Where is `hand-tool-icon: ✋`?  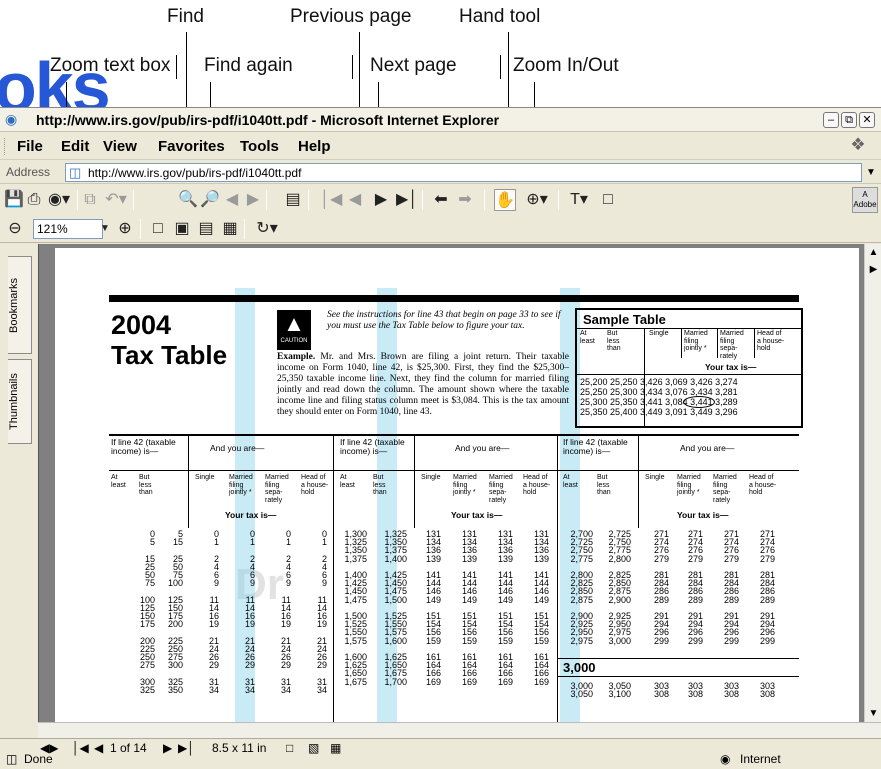
hand-tool-icon: ✋ is located at coordinates (505, 200).